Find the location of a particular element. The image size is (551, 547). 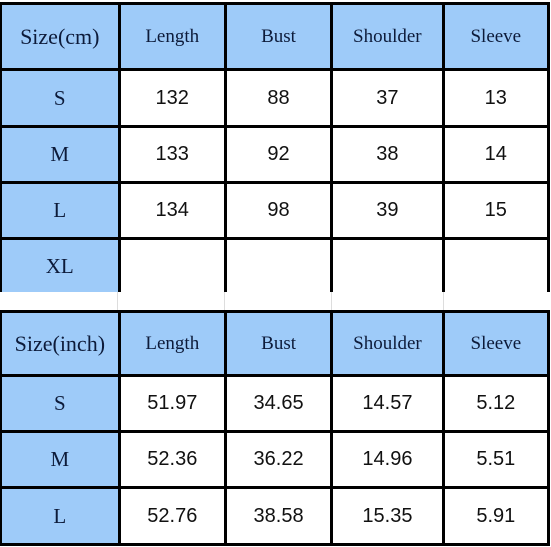

bust-value: 98 is located at coordinates (278, 210).